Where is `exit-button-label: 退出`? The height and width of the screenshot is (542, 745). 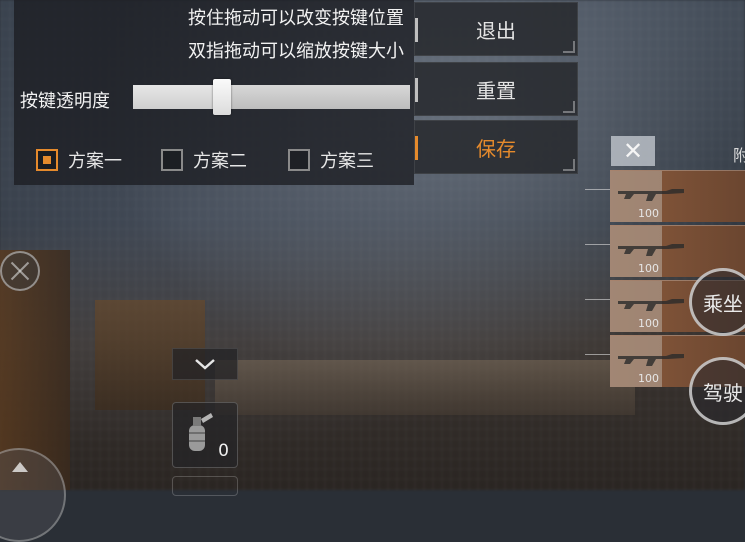 exit-button-label: 退出 is located at coordinates (496, 30).